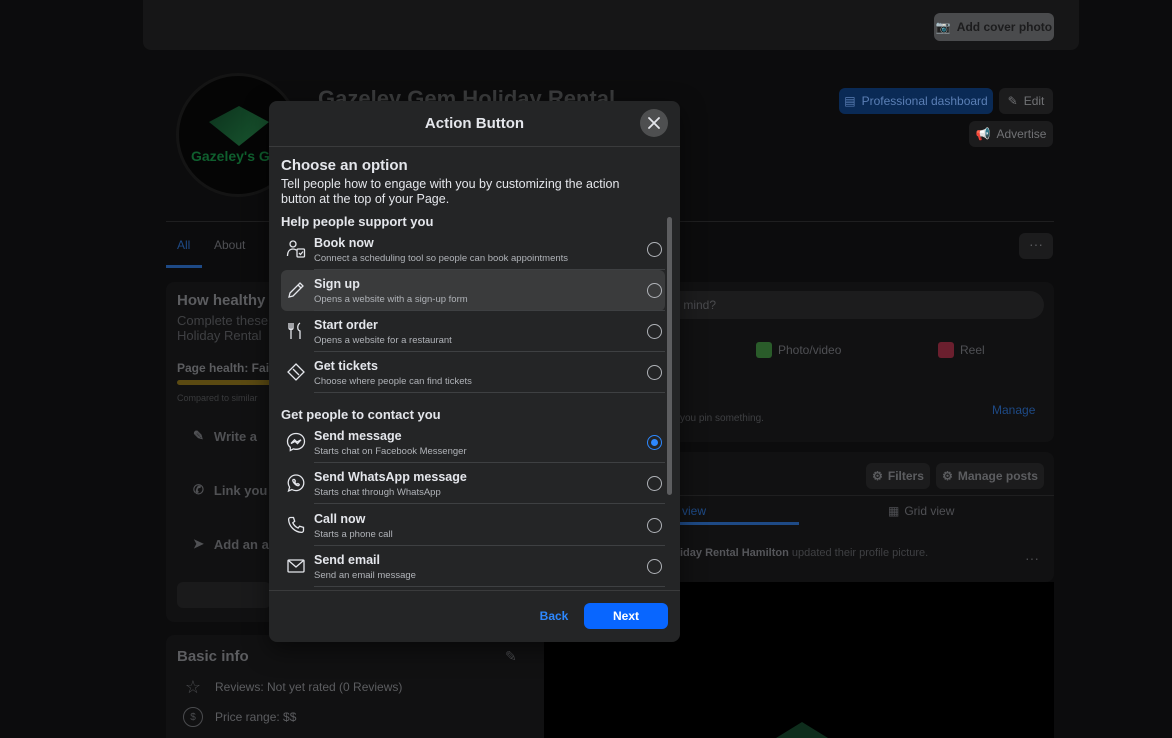 Image resolution: width=1172 pixels, height=738 pixels. What do you see at coordinates (223, 328) in the screenshot?
I see `health-subtitle: Complete these Holiday Rental` at bounding box center [223, 328].